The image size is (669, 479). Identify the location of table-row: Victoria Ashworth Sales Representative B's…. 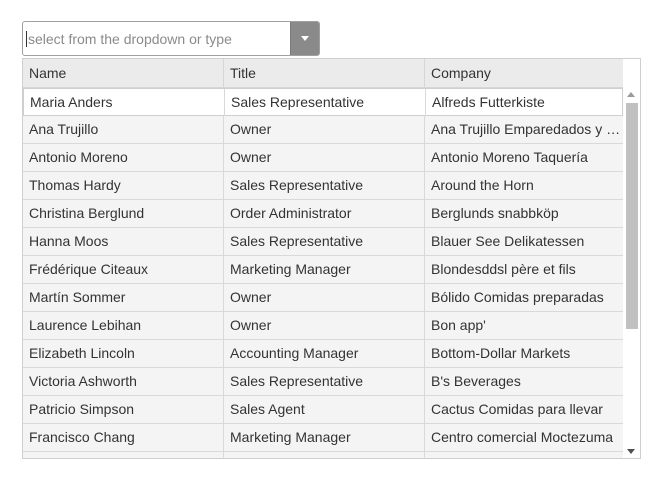
(323, 382).